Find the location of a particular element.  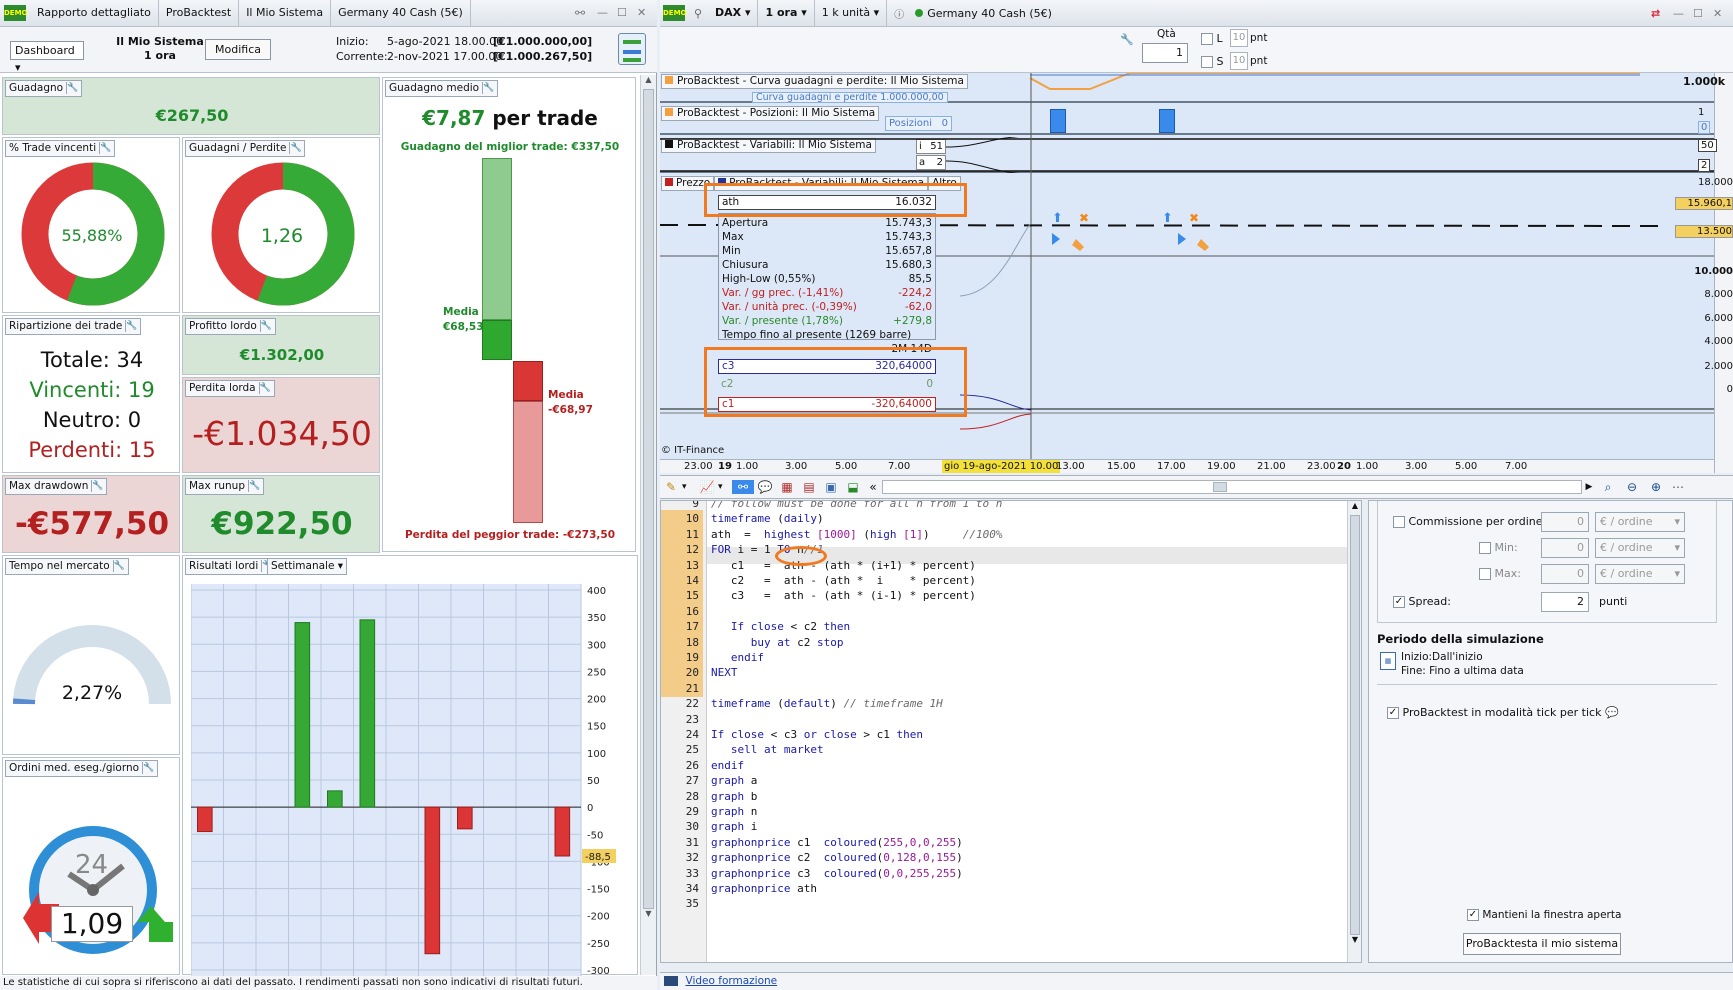

short-points: 10 is located at coordinates (1239, 61).